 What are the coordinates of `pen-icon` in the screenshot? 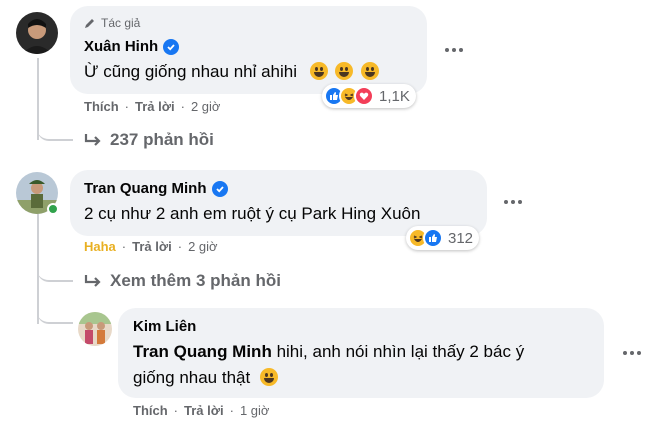 It's located at (89, 23).